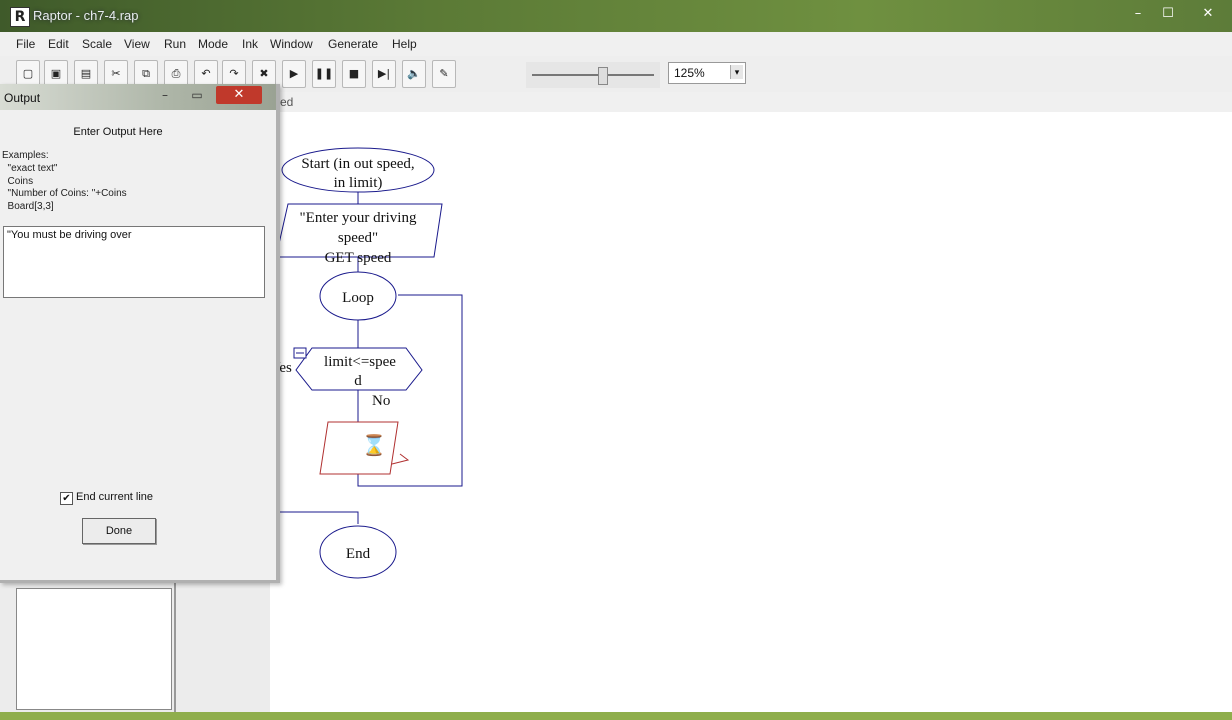  Describe the element at coordinates (22, 98) in the screenshot. I see `dialog-title: Output` at that location.